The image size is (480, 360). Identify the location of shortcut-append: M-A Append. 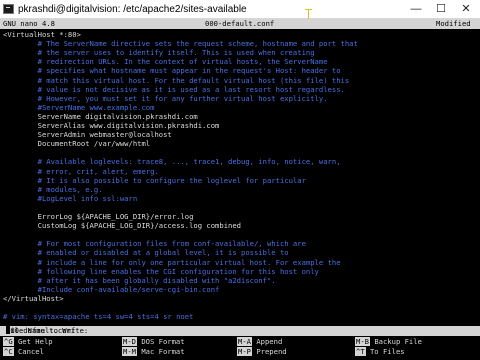
(259, 342).